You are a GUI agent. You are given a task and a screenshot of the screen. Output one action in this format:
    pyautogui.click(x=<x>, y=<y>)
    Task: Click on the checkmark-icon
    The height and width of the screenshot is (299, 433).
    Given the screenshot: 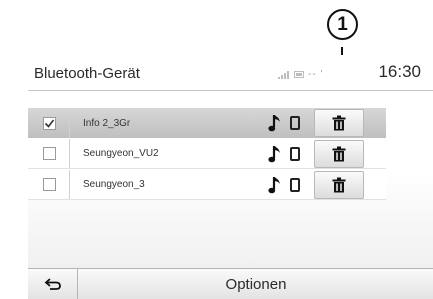 What is the action you would take?
    pyautogui.click(x=49, y=123)
    